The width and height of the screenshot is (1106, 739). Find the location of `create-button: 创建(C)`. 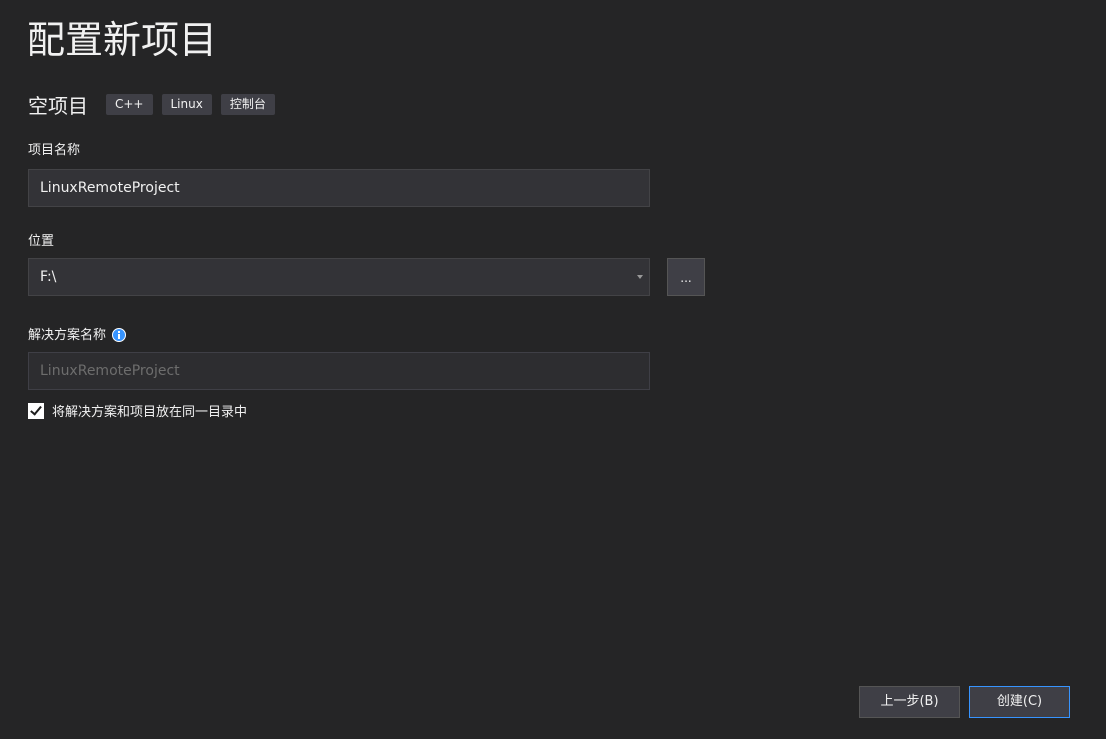

create-button: 创建(C) is located at coordinates (1019, 702).